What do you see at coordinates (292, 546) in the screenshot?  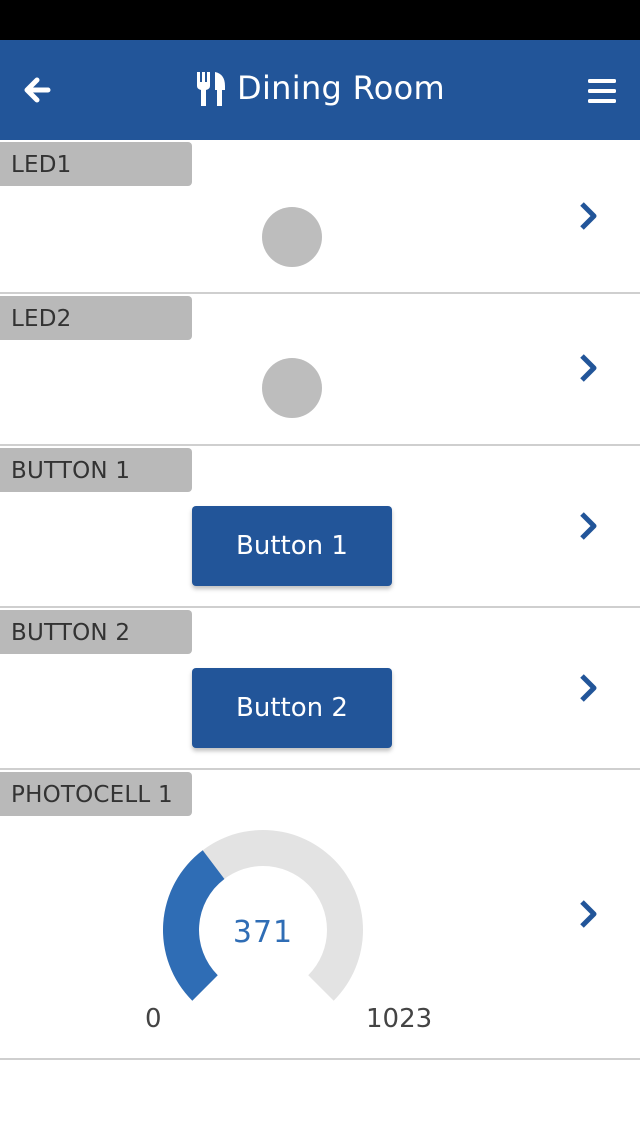 I see `button-1: Button 1` at bounding box center [292, 546].